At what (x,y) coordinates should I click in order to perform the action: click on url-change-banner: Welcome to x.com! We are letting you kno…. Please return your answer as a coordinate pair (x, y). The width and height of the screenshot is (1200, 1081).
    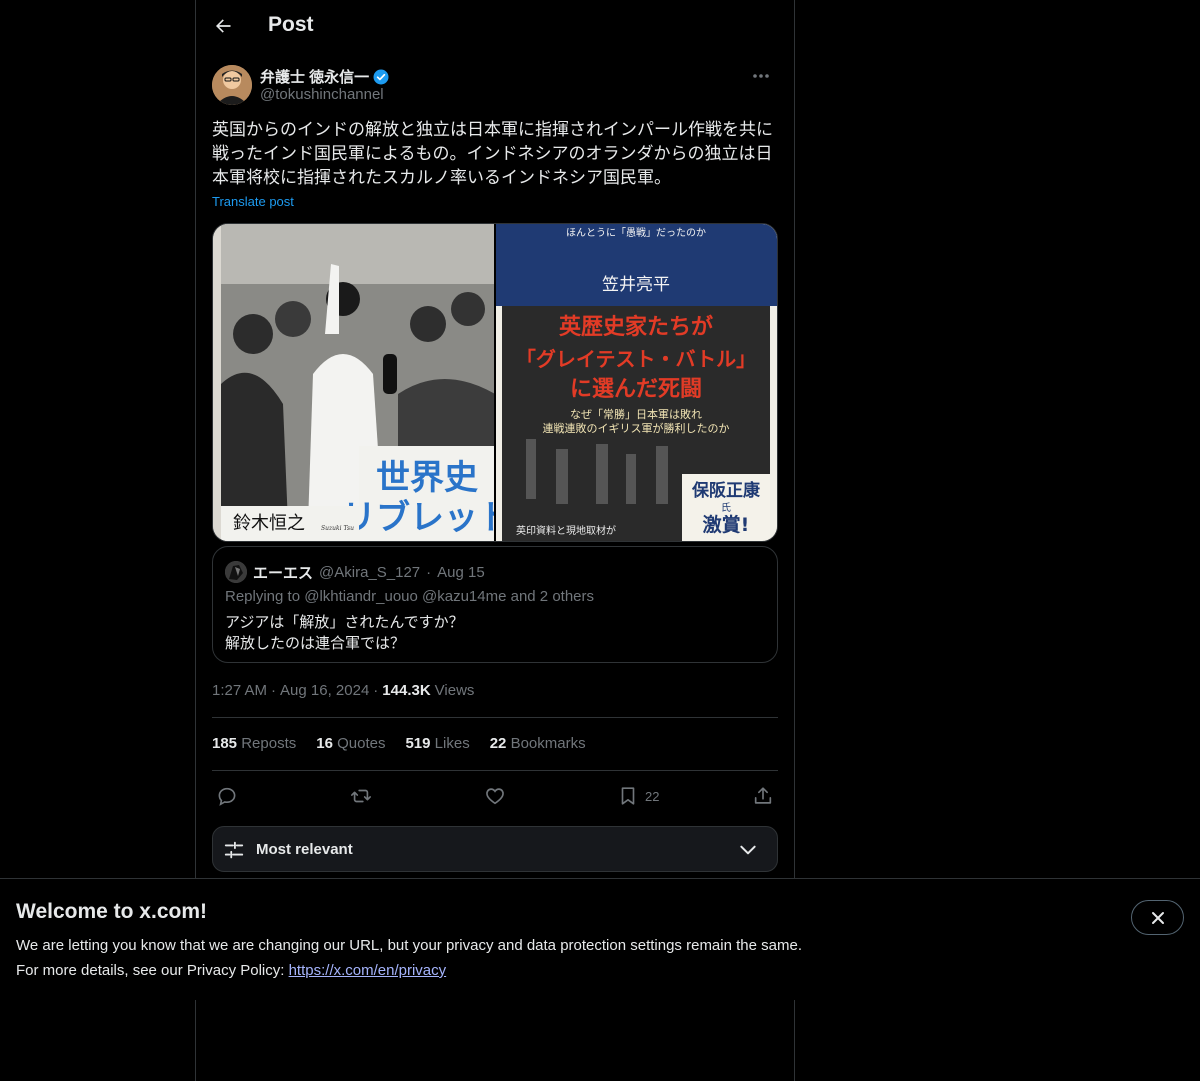
    Looking at the image, I should click on (600, 939).